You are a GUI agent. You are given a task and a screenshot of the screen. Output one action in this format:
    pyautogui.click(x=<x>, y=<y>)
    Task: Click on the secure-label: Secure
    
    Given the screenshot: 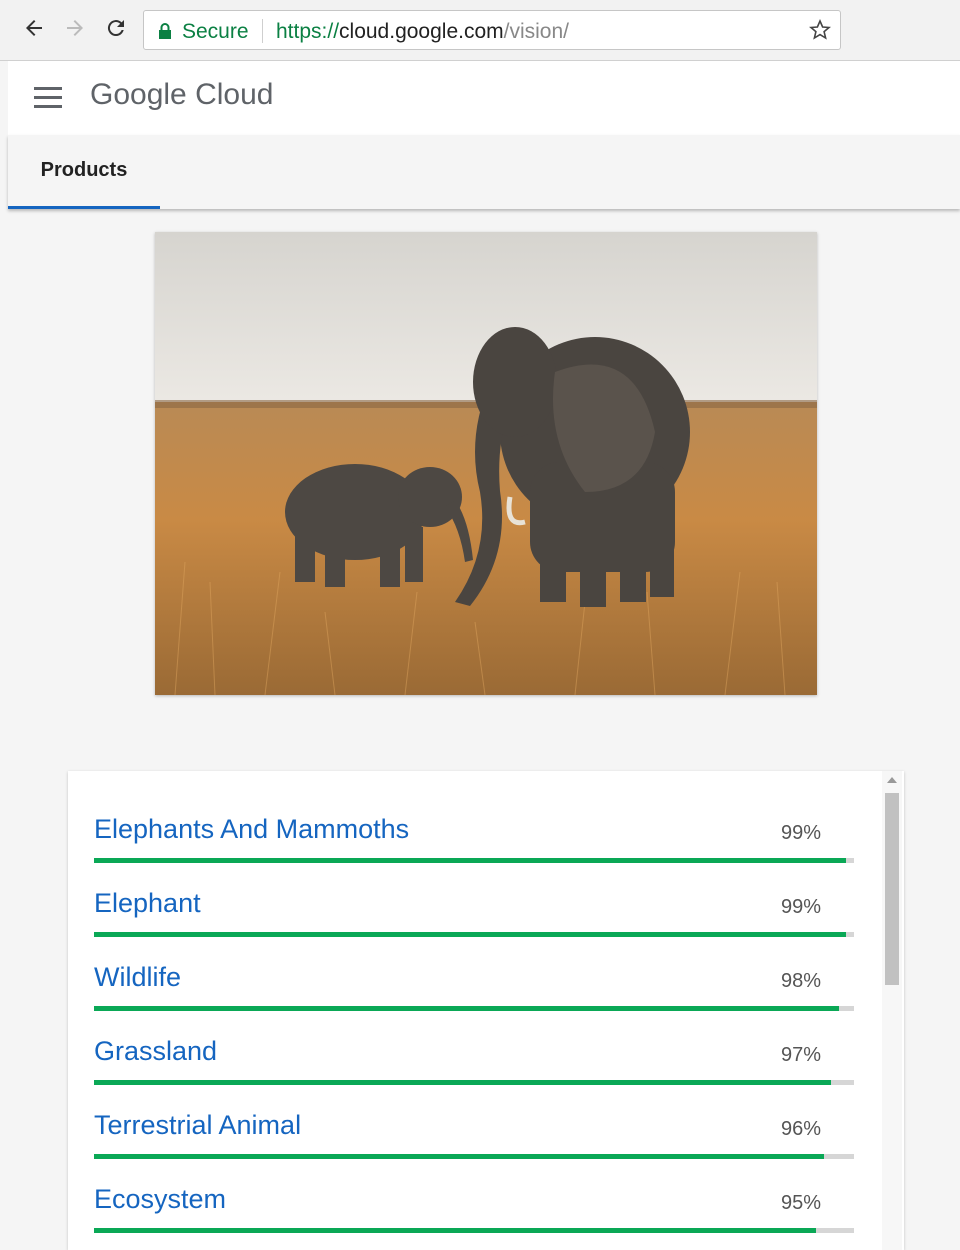 What is the action you would take?
    pyautogui.click(x=215, y=31)
    